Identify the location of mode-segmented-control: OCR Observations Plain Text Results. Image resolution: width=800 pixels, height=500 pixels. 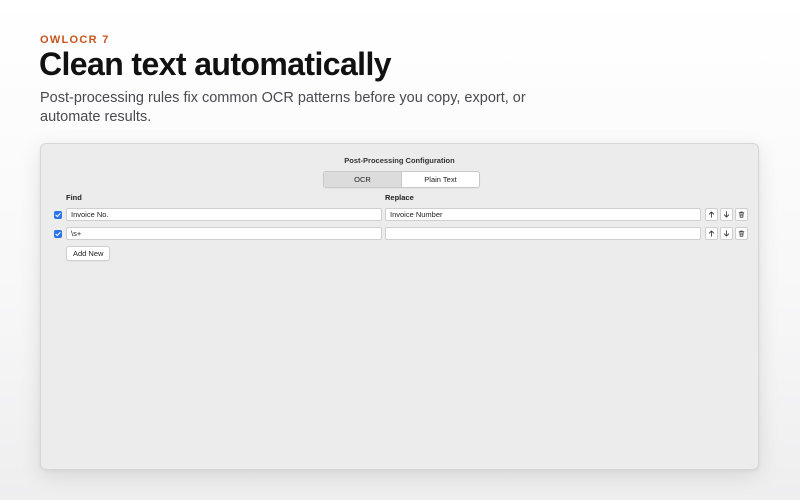
(401, 179).